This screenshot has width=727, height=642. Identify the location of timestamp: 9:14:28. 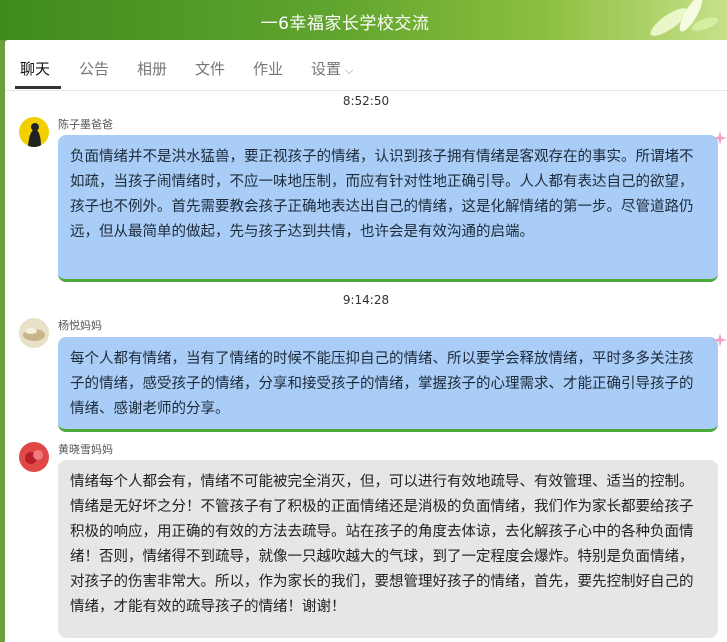
(366, 300).